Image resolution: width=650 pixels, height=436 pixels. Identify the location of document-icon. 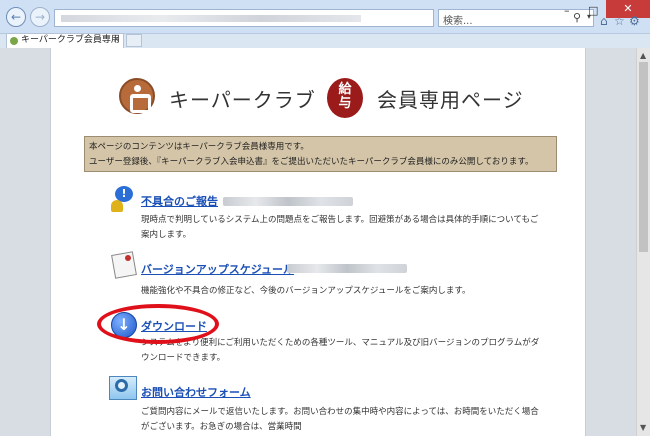
(124, 265).